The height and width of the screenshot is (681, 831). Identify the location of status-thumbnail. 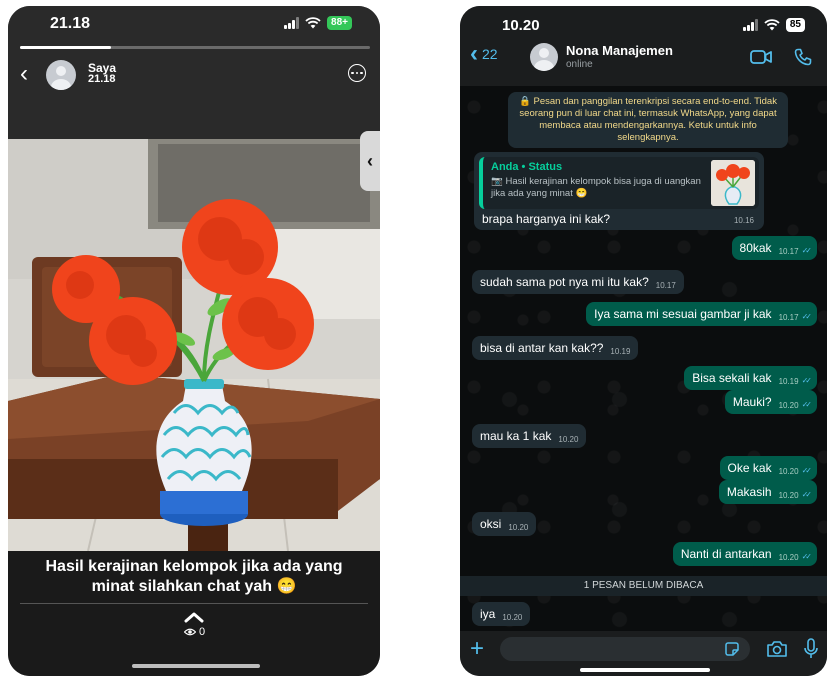
(733, 183).